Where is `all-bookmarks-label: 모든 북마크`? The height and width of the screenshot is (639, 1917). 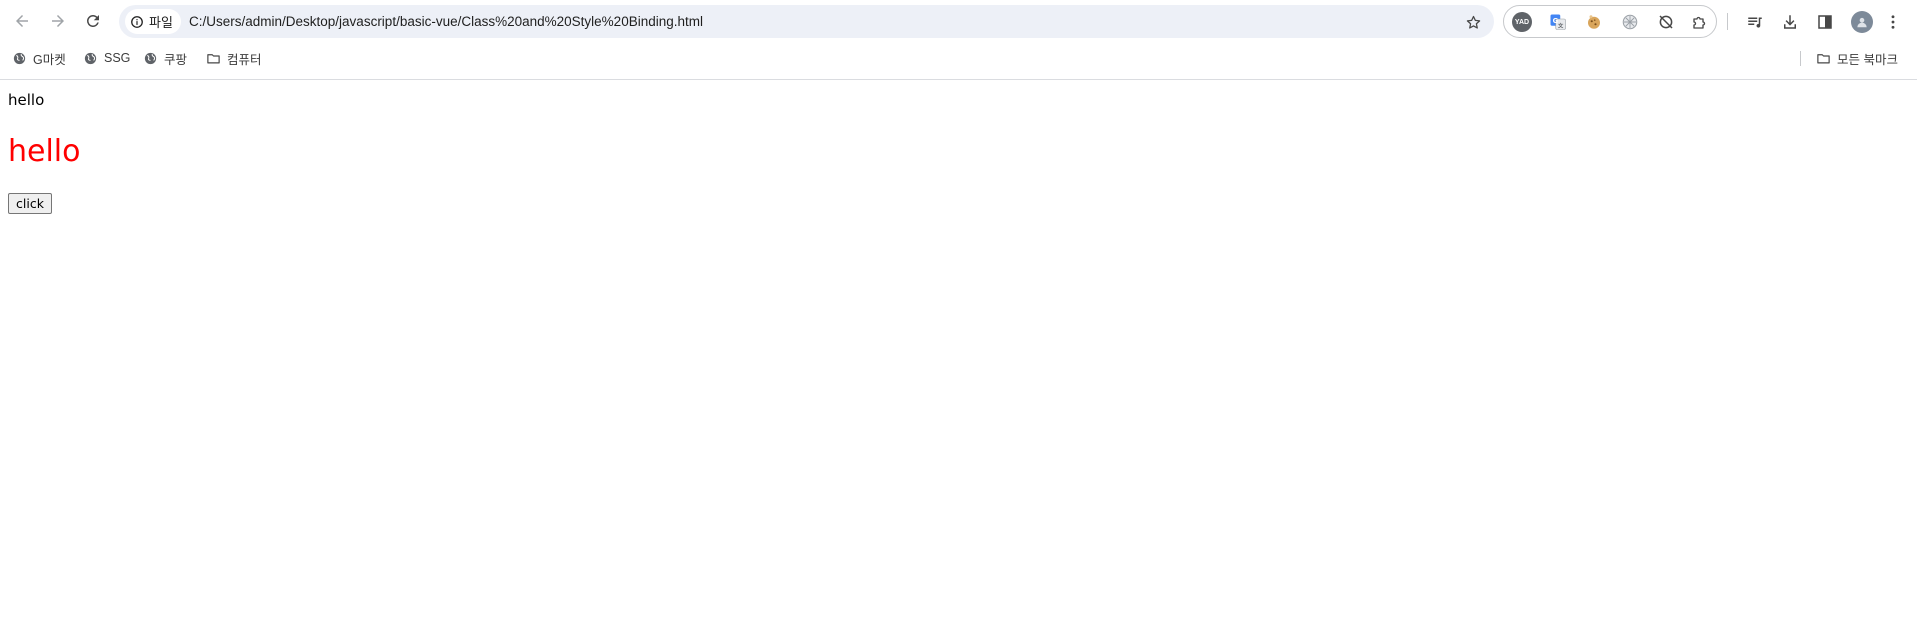
all-bookmarks-label: 모든 북마크 is located at coordinates (1867, 59).